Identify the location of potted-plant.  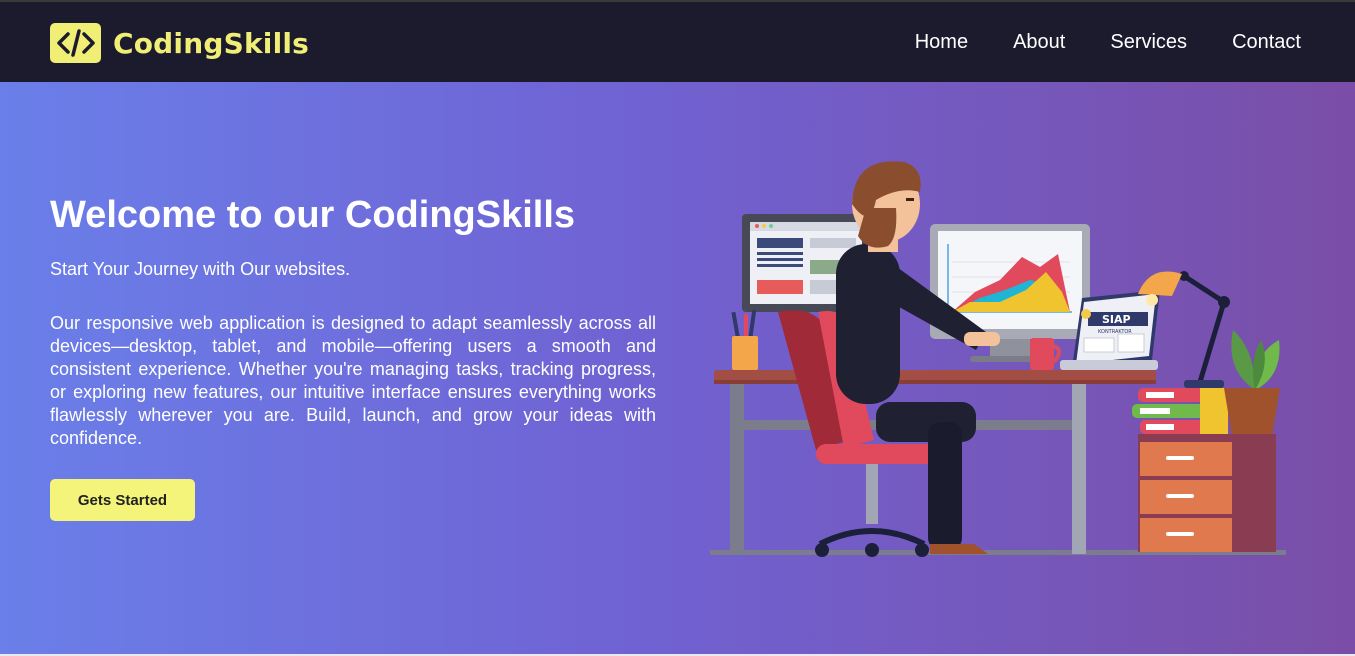
(1252, 383).